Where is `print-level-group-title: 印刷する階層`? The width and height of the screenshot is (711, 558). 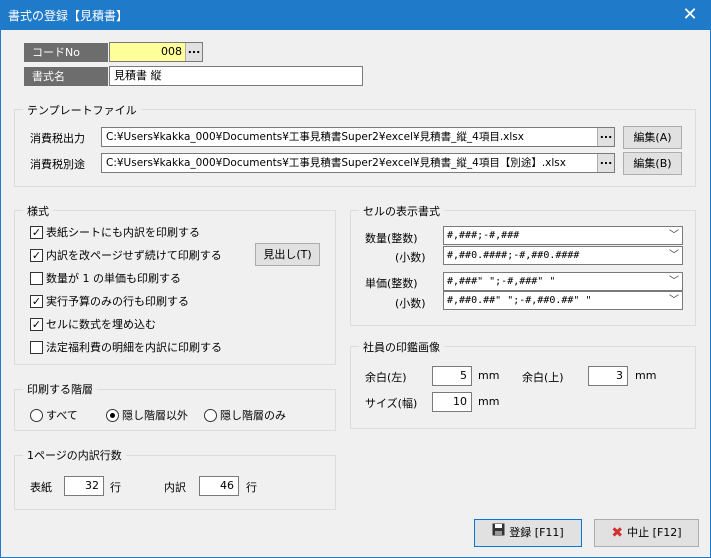
print-level-group-title: 印刷する階層 is located at coordinates (60, 389).